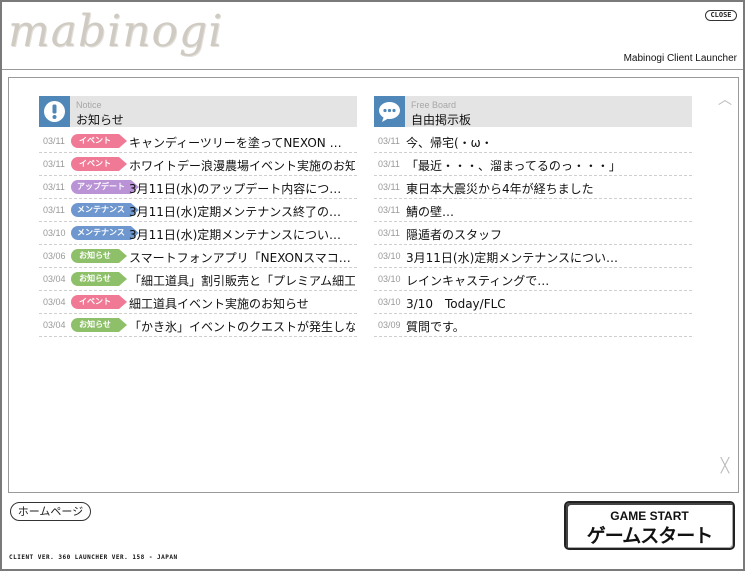 This screenshot has width=745, height=571. Describe the element at coordinates (441, 120) in the screenshot. I see `board-title: 自由掲示板` at that location.